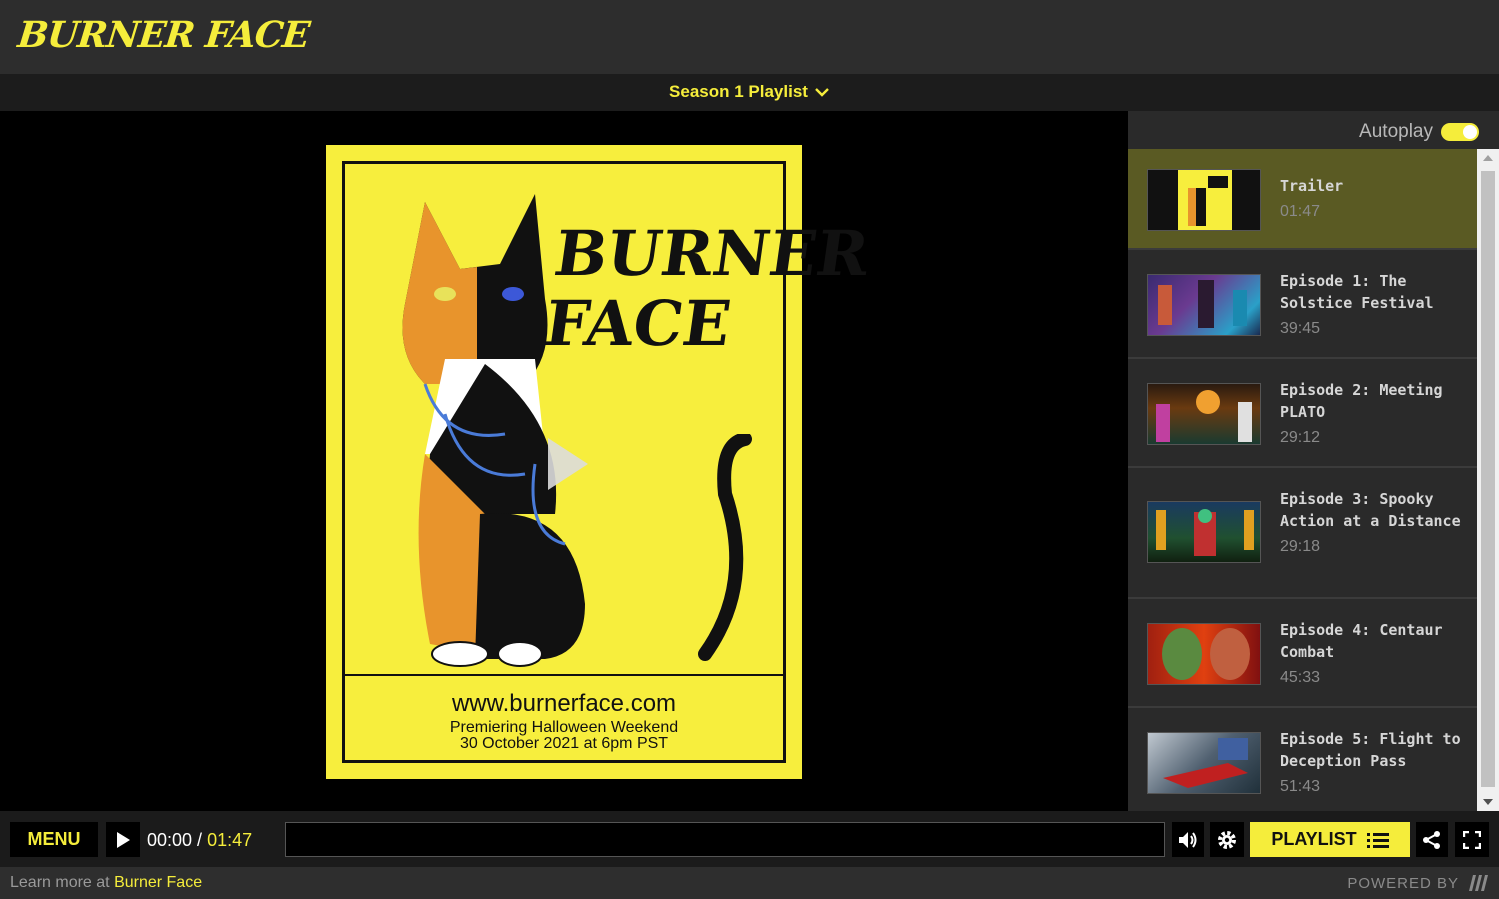  I want to click on gear-icon, so click(1227, 839).